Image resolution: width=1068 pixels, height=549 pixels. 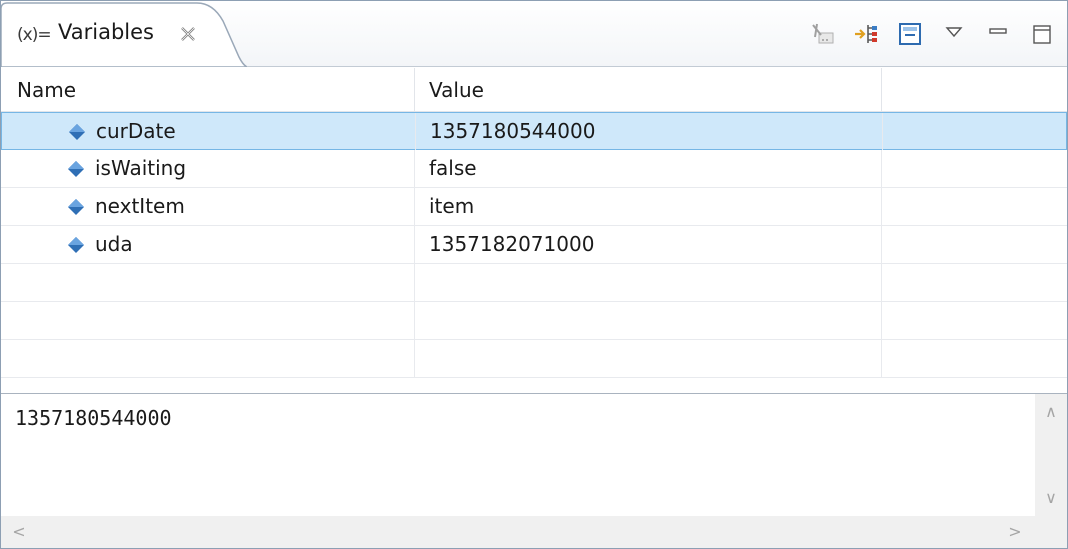 What do you see at coordinates (1051, 412) in the screenshot?
I see `scroll-up-icon: ∧` at bounding box center [1051, 412].